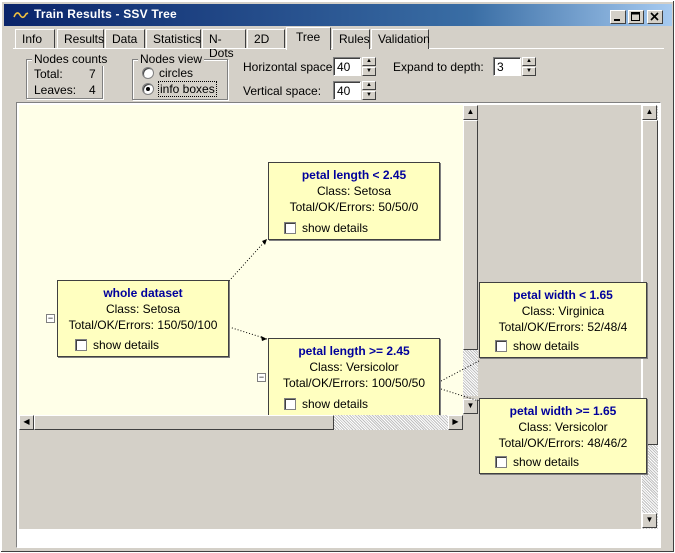  What do you see at coordinates (563, 327) in the screenshot?
I see `node-counts: Total/OK/Errors: 52/48/4` at bounding box center [563, 327].